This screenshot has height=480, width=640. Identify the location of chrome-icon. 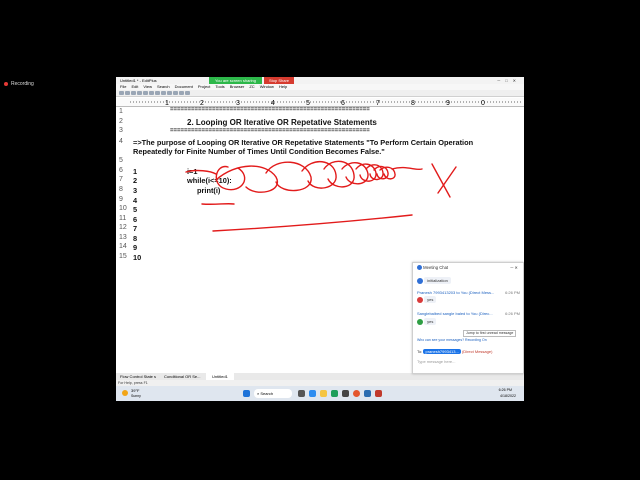
(356, 393).